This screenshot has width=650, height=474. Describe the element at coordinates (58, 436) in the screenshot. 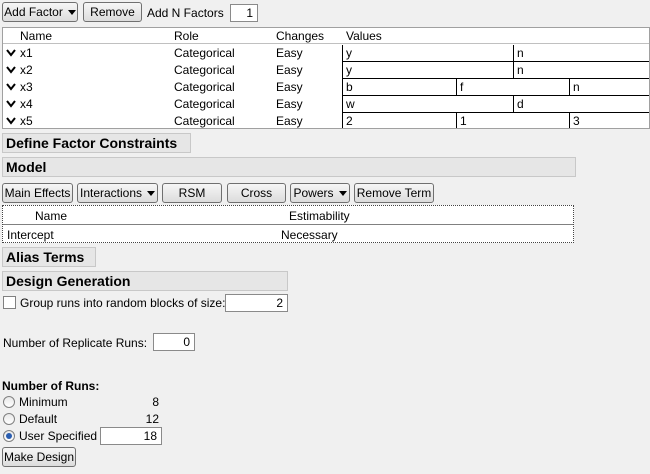

I see `user-specified-label: User Specified` at that location.